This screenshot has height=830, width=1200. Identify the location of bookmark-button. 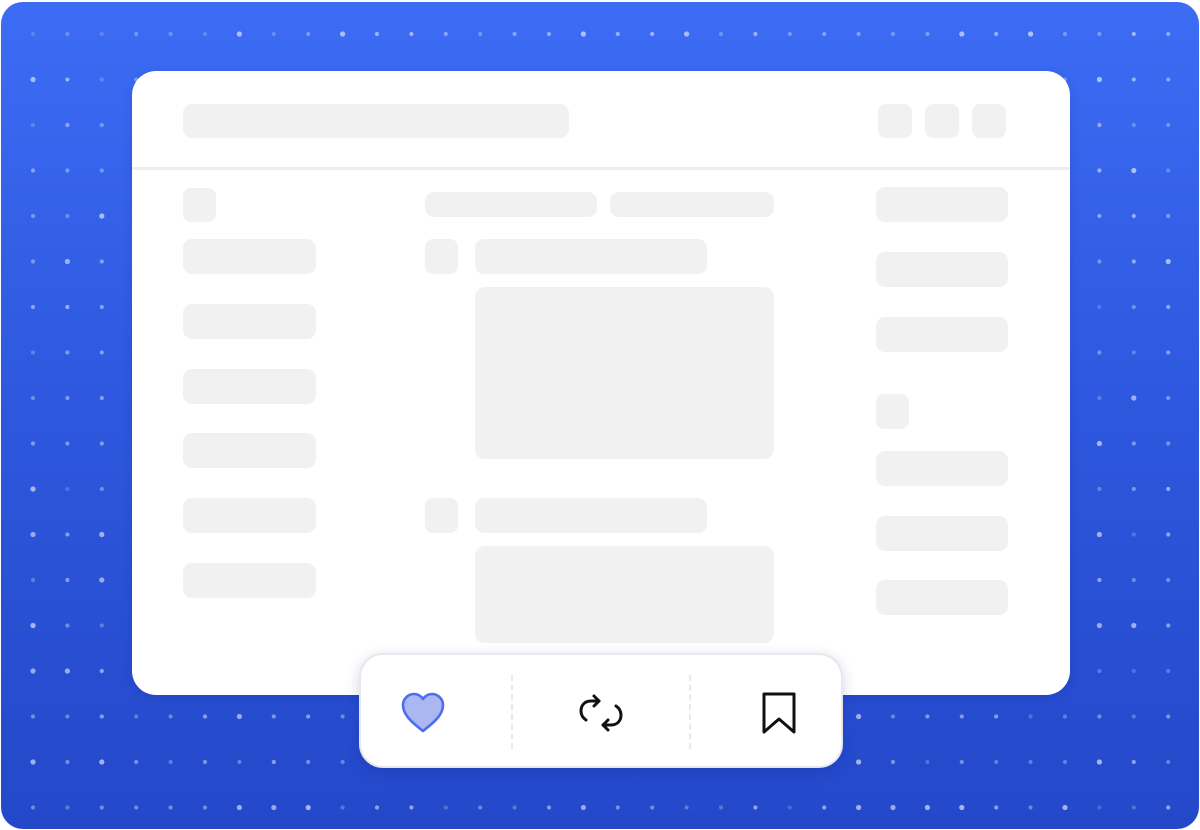
(779, 713).